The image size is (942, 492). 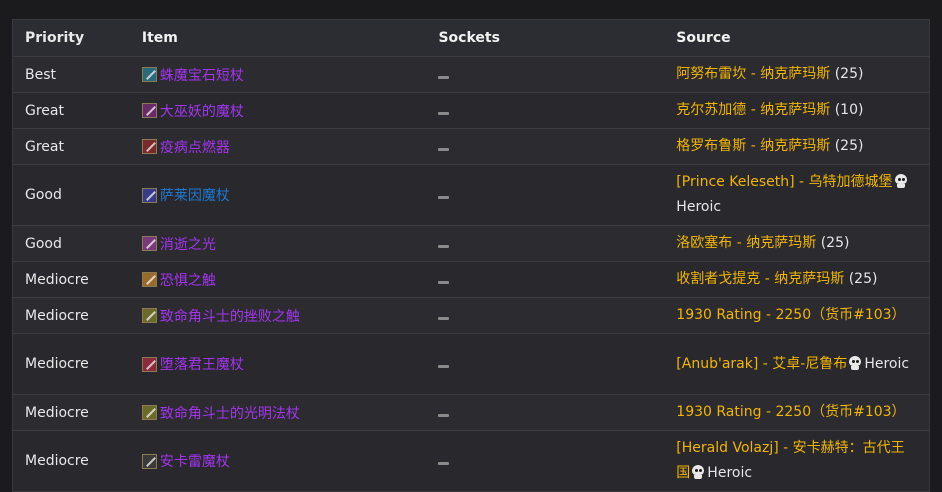 I want to click on source-cell: 阿努布雷坎 - 纳克萨玛斯 (25), so click(x=796, y=75).